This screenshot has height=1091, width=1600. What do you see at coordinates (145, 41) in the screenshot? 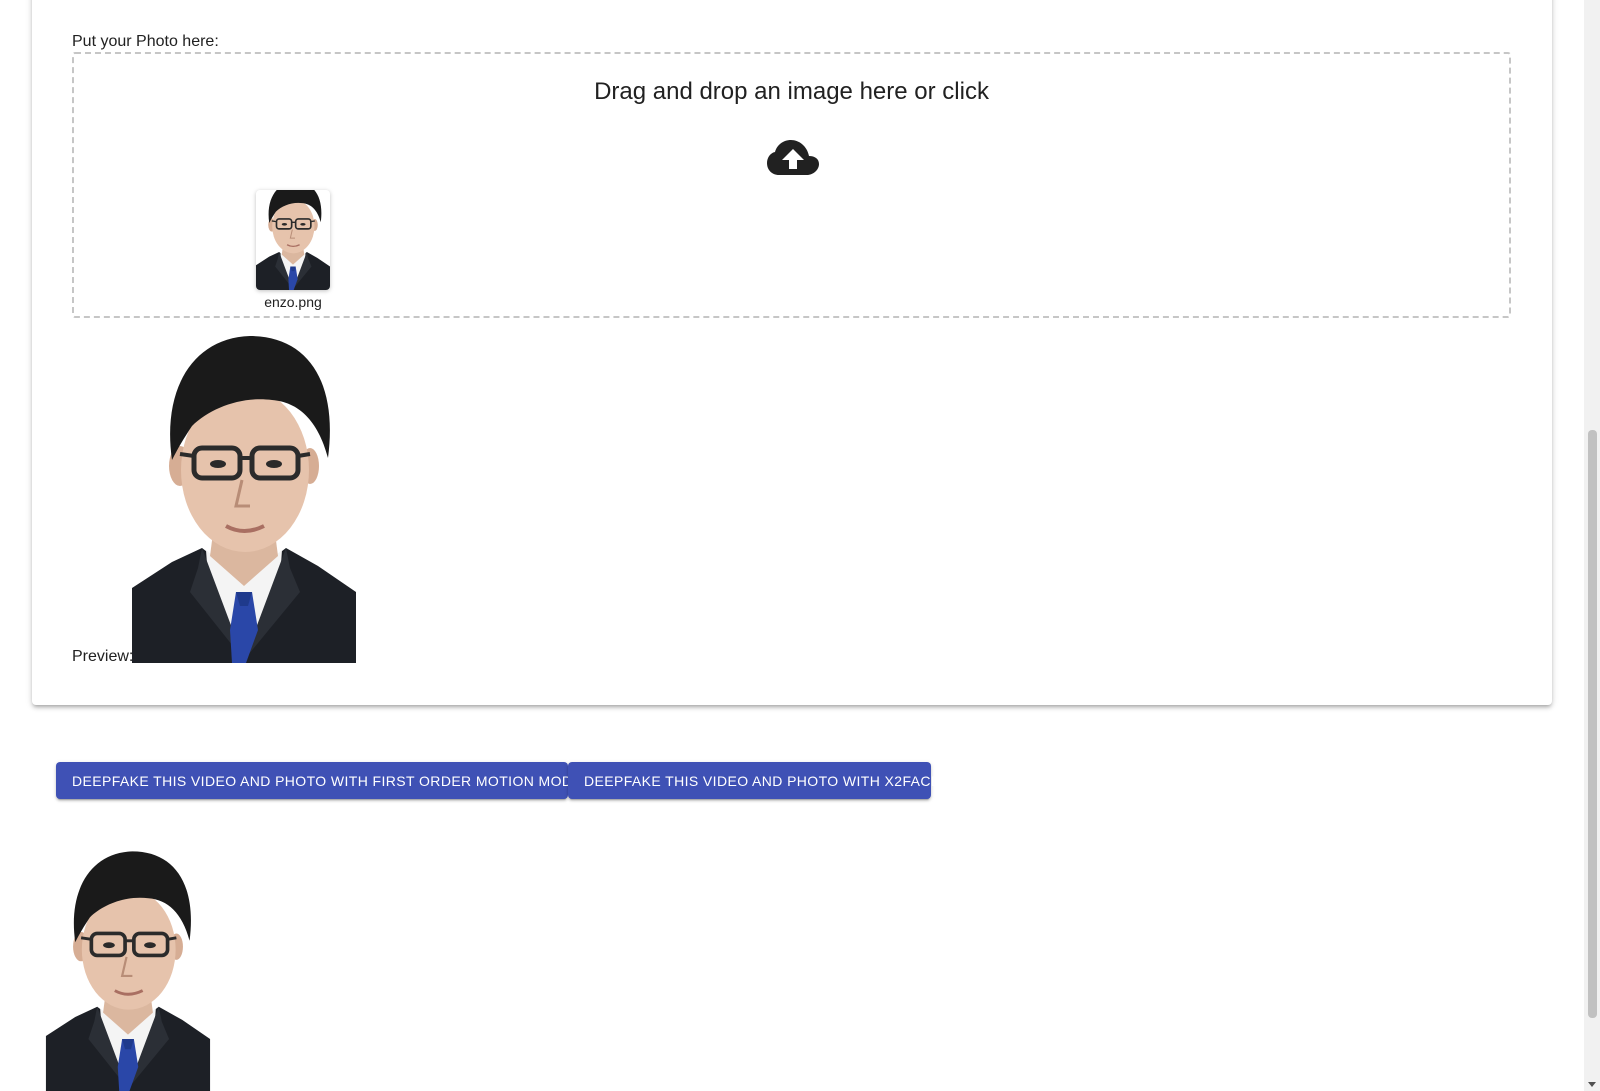
I see `photo-label: Put your Photo here:` at bounding box center [145, 41].